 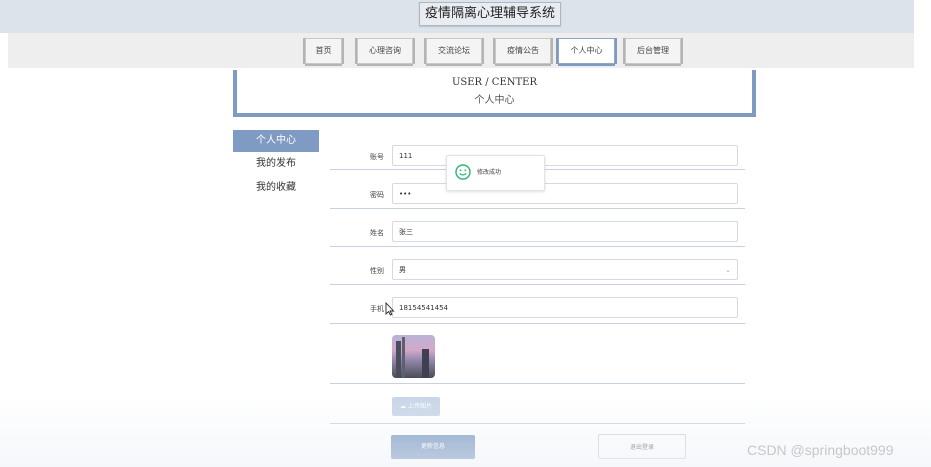 What do you see at coordinates (490, 14) in the screenshot?
I see `app-title: 疫情隔离心理辅导系统` at bounding box center [490, 14].